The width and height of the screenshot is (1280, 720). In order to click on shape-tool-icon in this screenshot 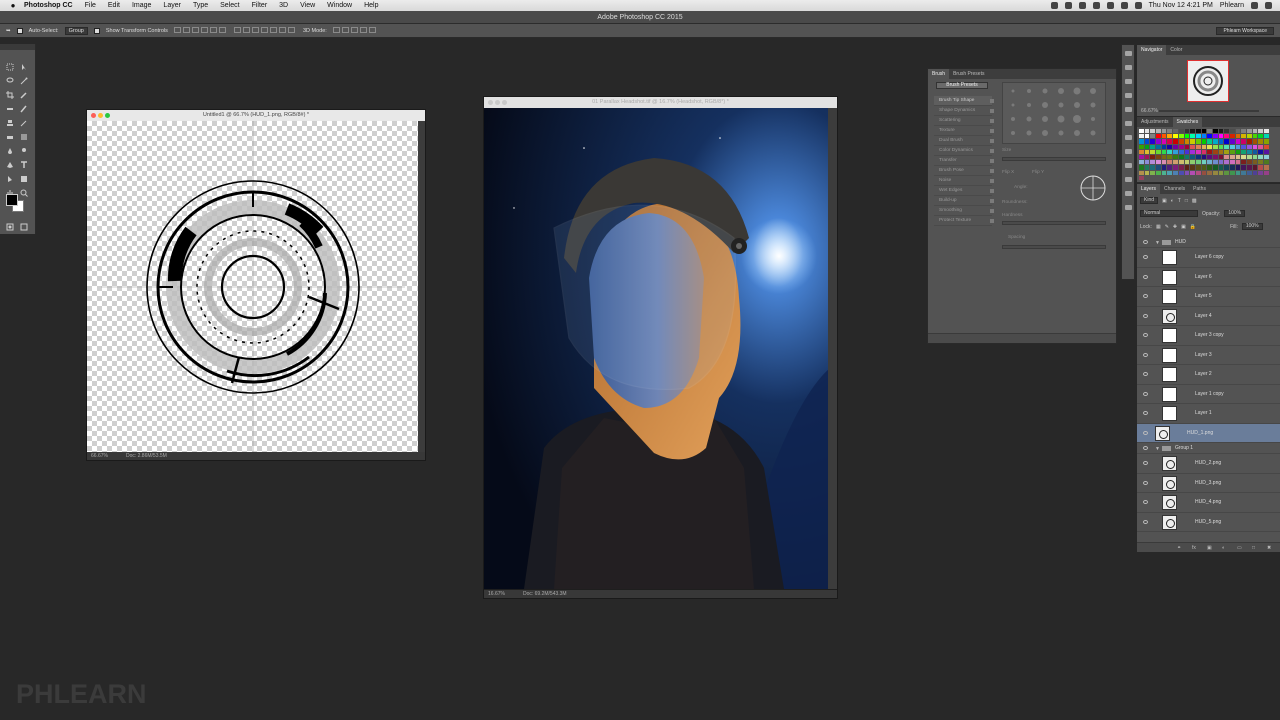, I will do `click(24, 176)`.